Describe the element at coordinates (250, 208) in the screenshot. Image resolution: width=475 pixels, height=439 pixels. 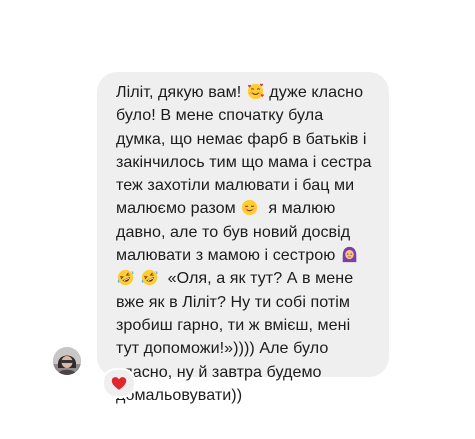
I see `relieved-face-icon` at that location.